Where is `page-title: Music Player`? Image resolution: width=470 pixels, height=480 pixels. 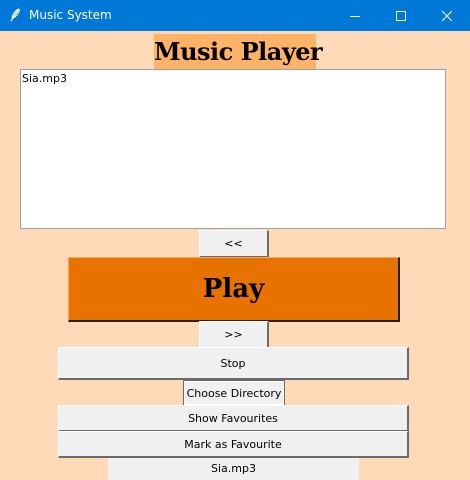
page-title: Music Player is located at coordinates (238, 52).